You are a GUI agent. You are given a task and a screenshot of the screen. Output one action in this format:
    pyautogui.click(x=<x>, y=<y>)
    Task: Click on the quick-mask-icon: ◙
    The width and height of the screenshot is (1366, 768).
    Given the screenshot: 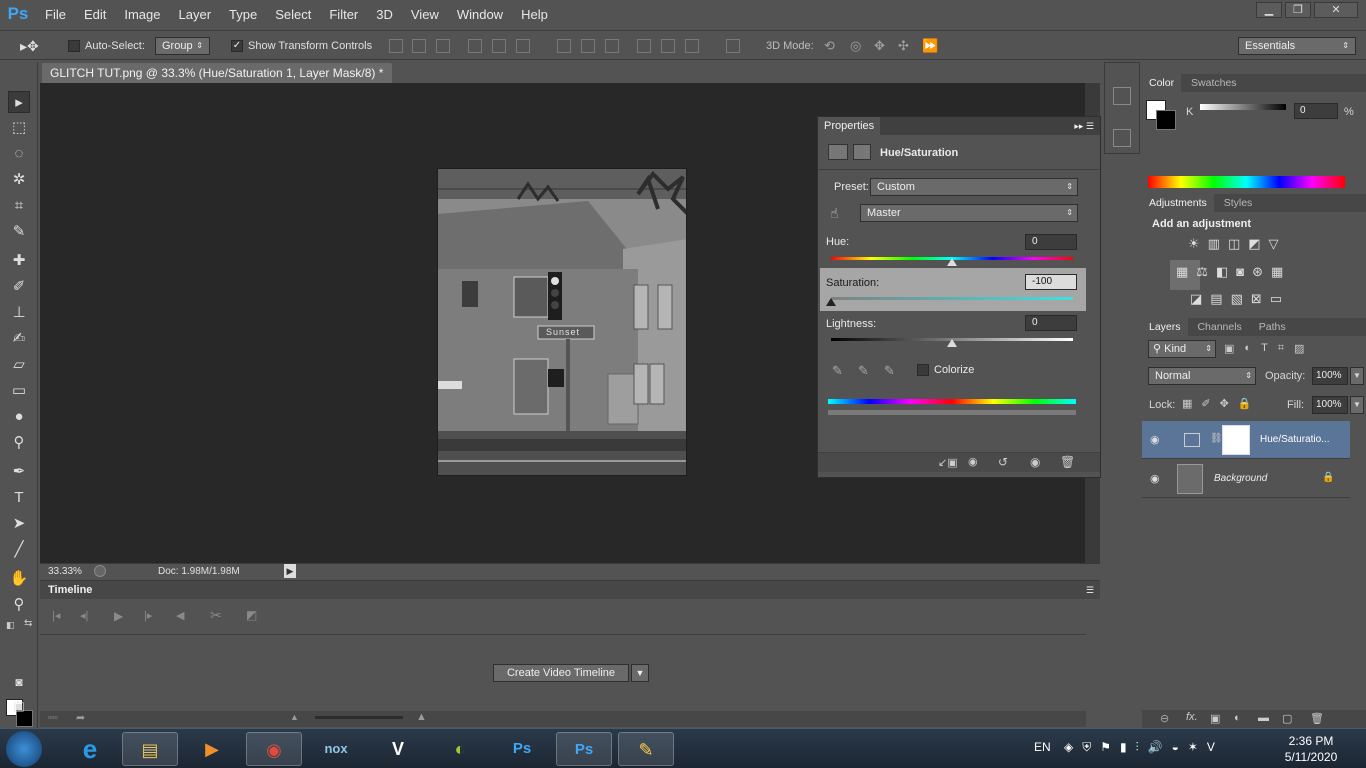 What is the action you would take?
    pyautogui.click(x=19, y=682)
    